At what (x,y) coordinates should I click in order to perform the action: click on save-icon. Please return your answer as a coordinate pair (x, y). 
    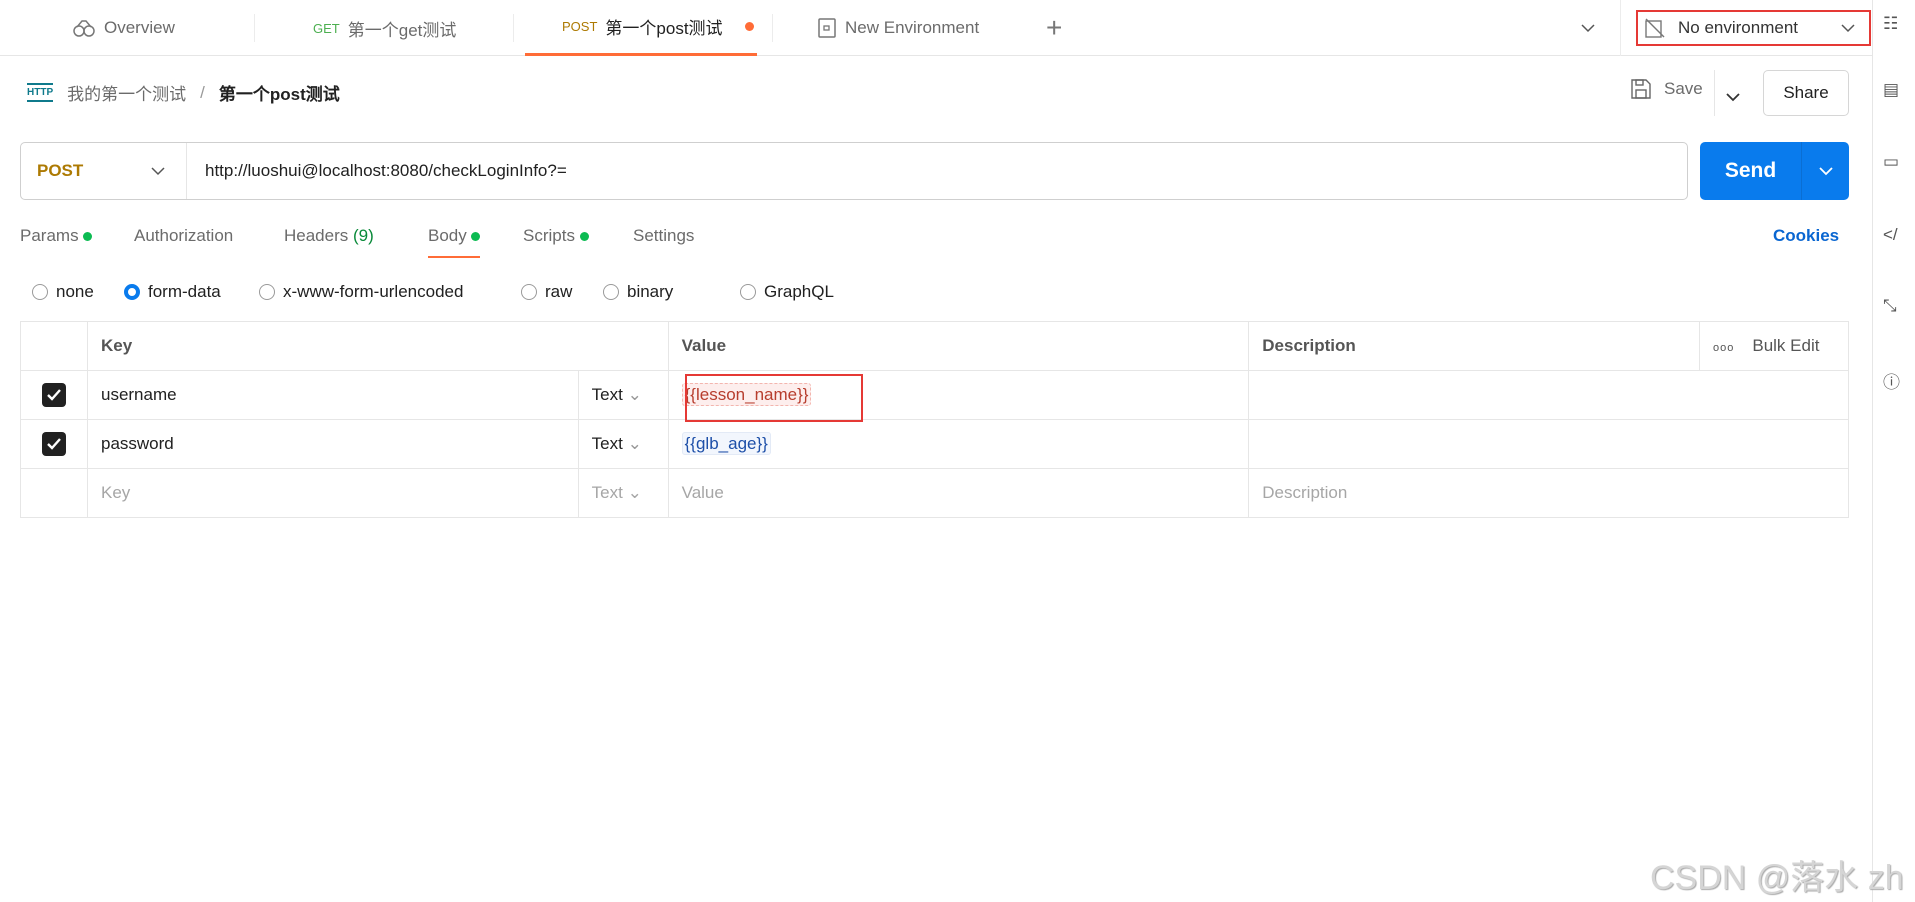
    Looking at the image, I should click on (1641, 89).